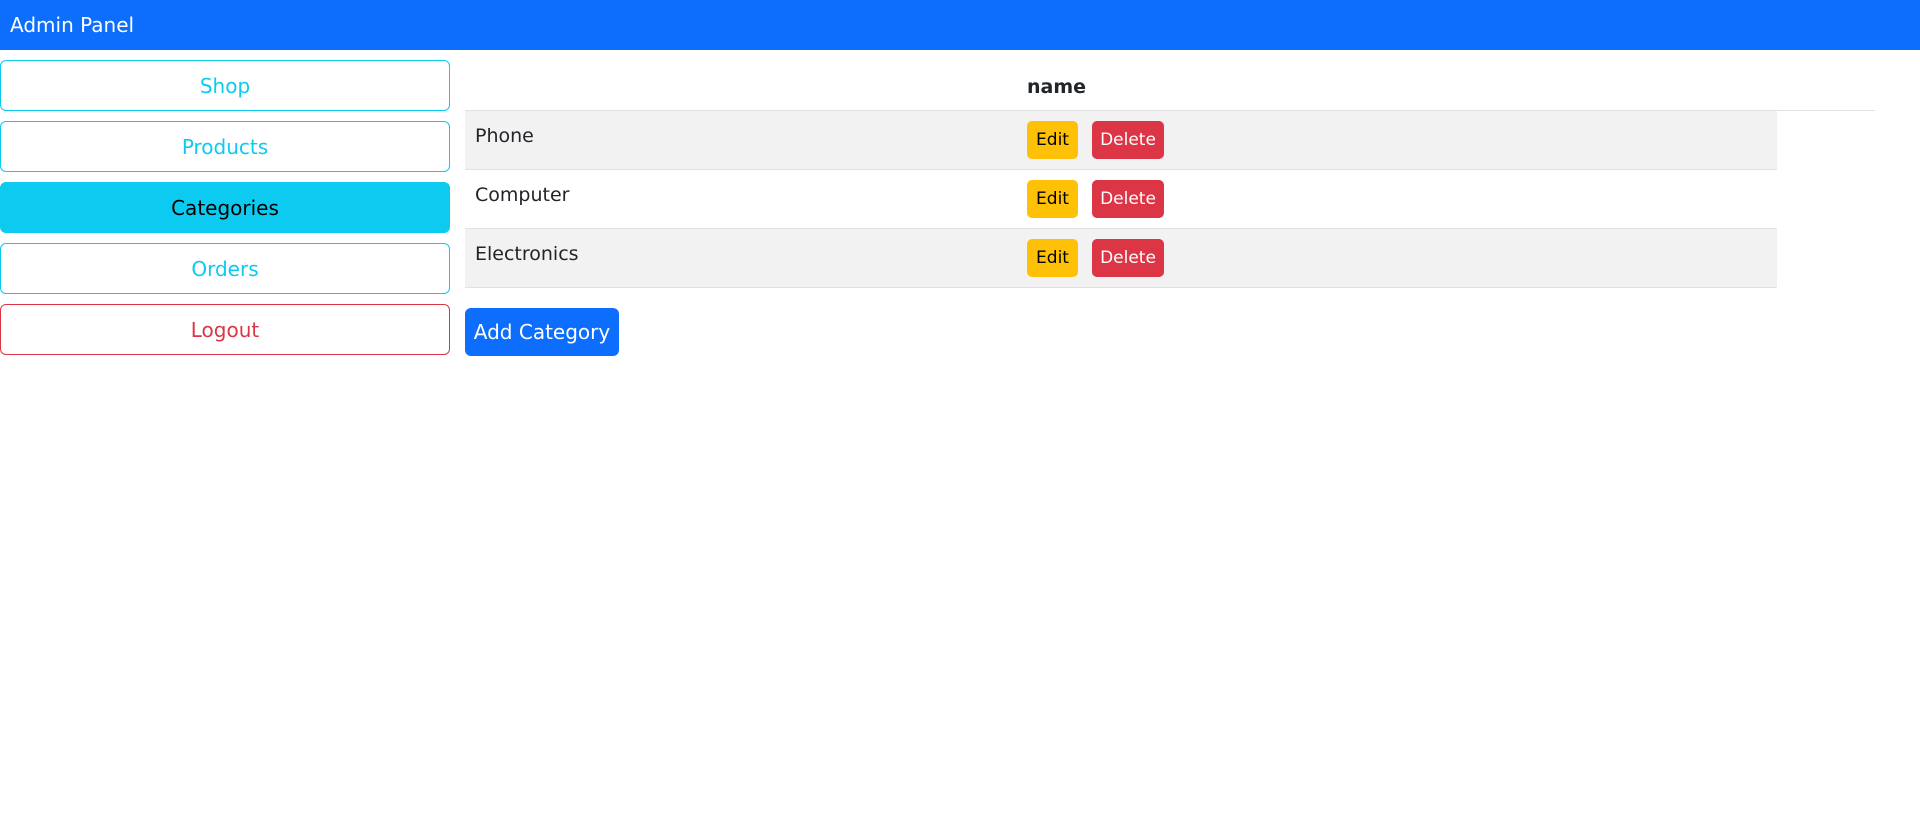 The width and height of the screenshot is (1920, 830). I want to click on table-row: Computer Edit Delete, so click(1121, 199).